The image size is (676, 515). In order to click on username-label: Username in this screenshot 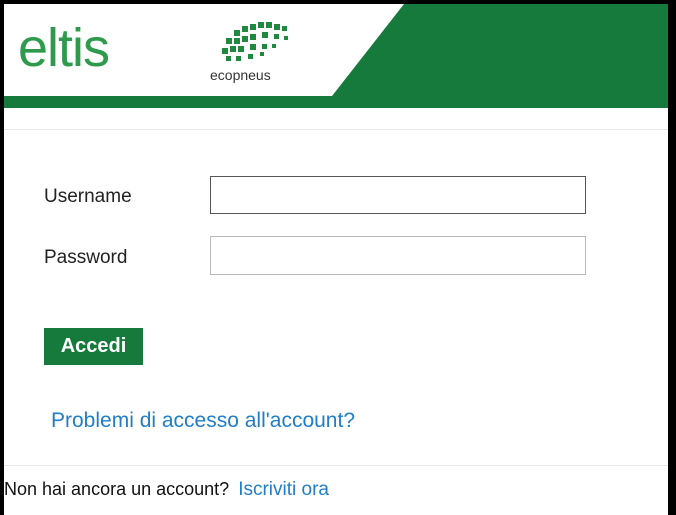, I will do `click(88, 196)`.